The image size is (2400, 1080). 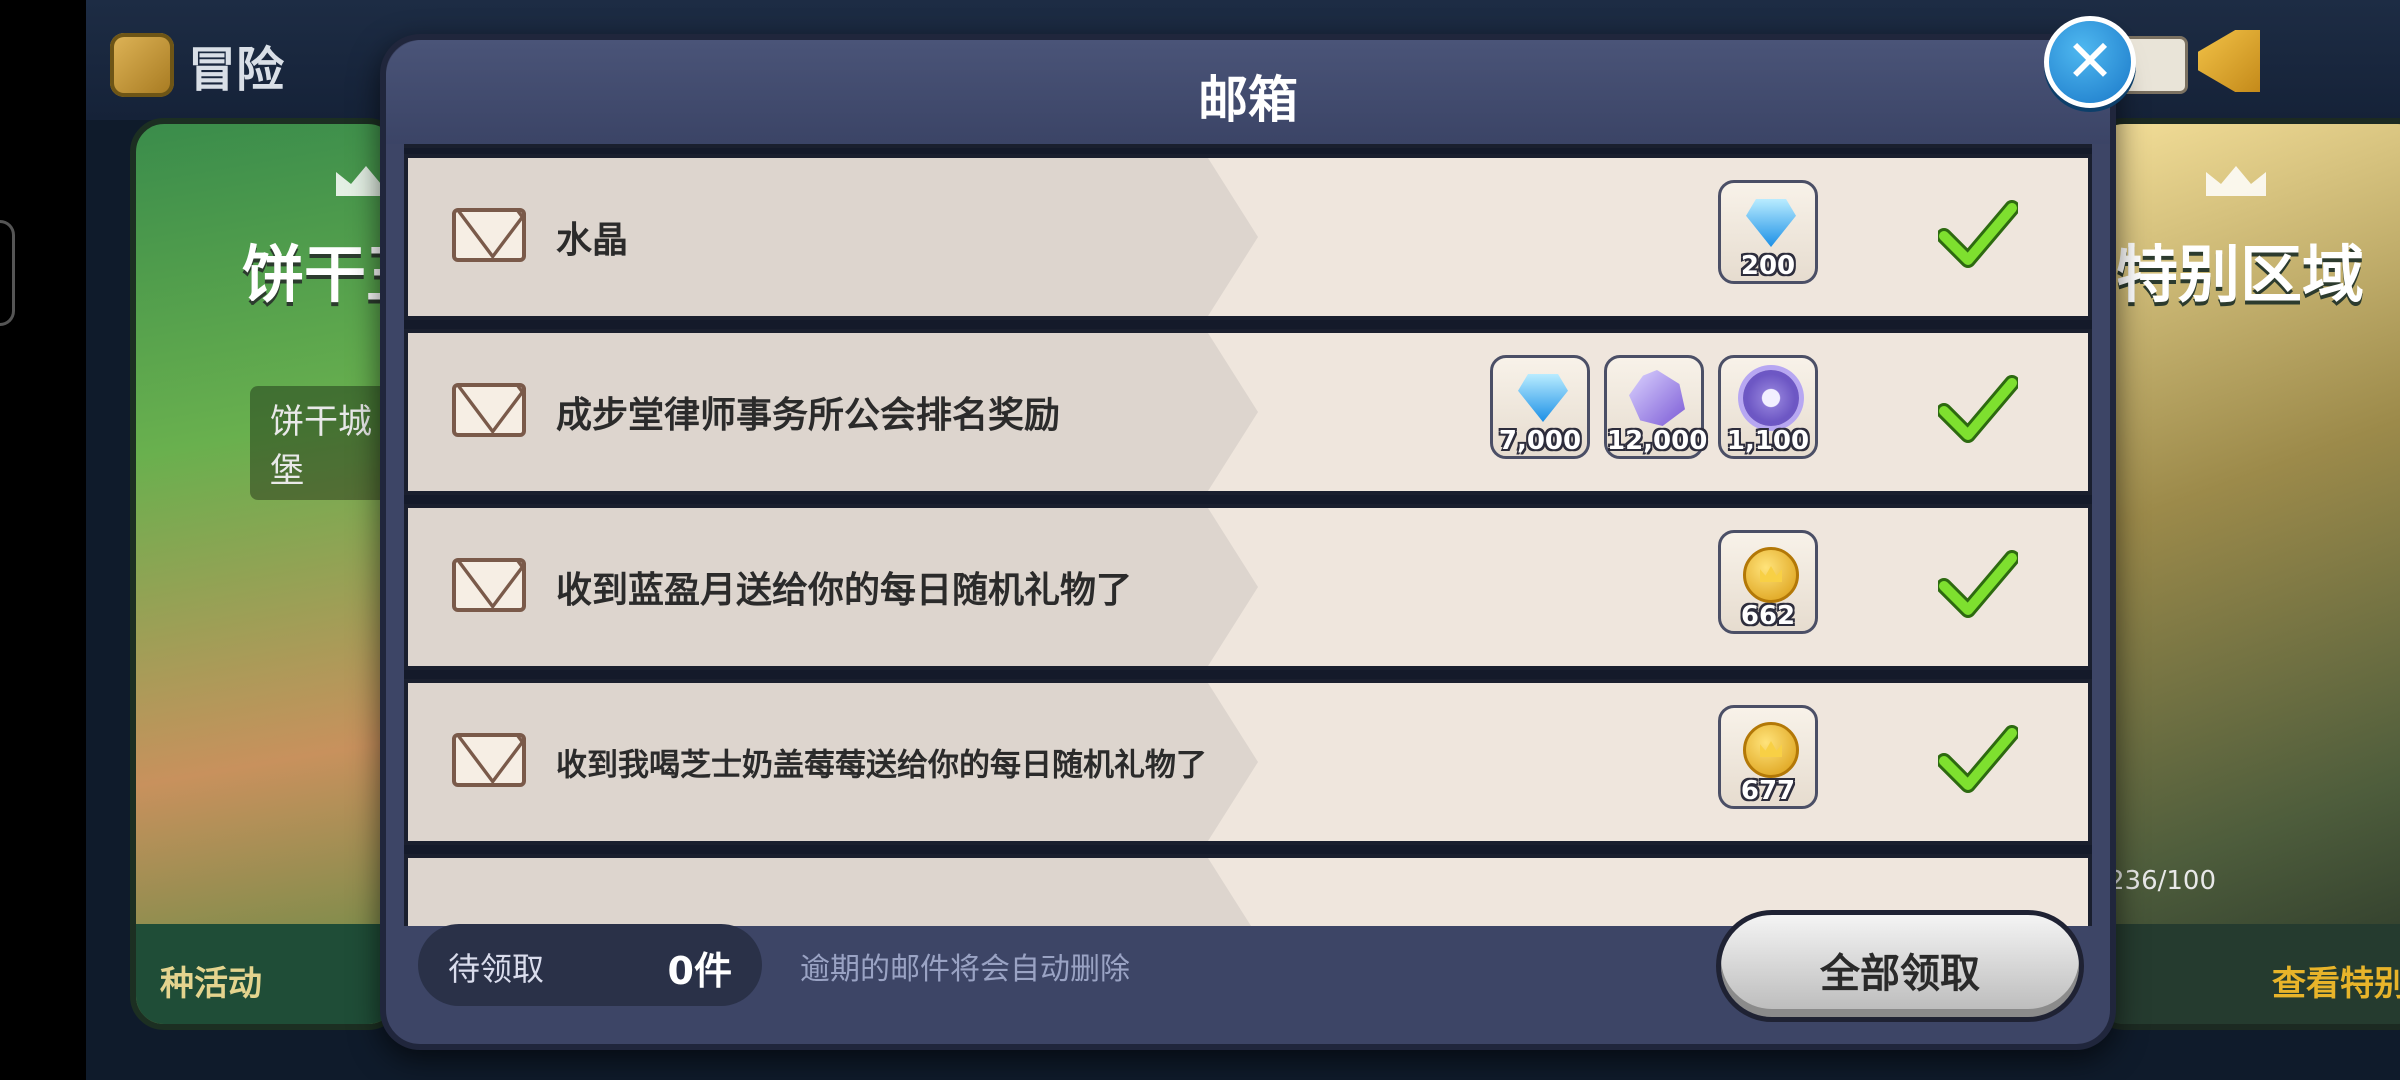 What do you see at coordinates (965, 969) in the screenshot?
I see `expiry-note: 逾期的邮件将会自动删除` at bounding box center [965, 969].